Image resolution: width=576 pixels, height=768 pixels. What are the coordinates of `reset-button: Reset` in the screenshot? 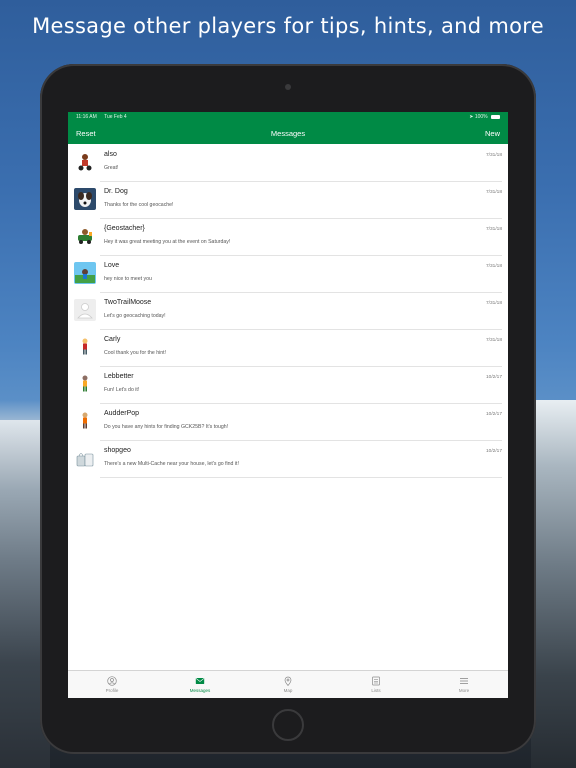 It's located at (86, 133).